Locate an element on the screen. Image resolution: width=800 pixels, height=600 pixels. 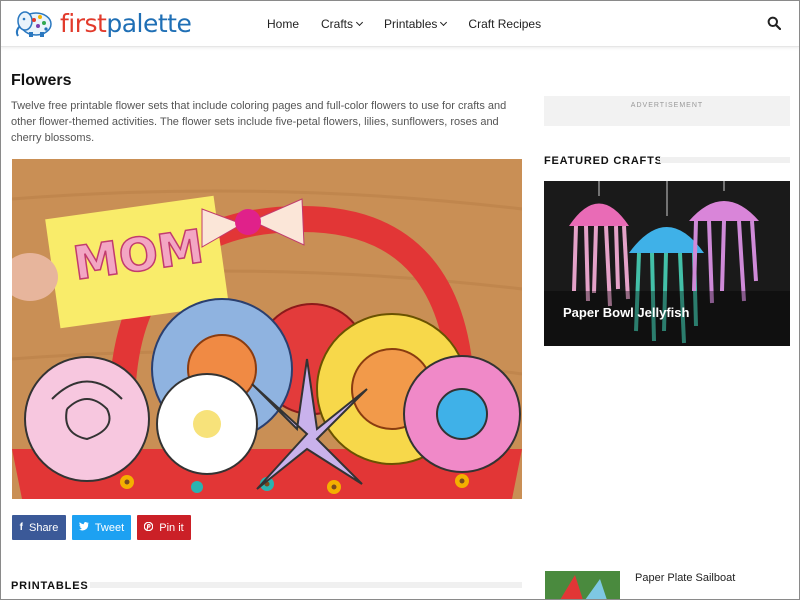
featured-crafts-heading: FEATURED CRAFTS is located at coordinates (603, 161).